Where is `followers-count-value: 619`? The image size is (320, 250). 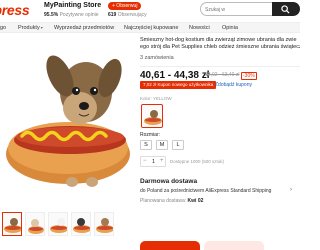
followers-count-value: 619 is located at coordinates (112, 15).